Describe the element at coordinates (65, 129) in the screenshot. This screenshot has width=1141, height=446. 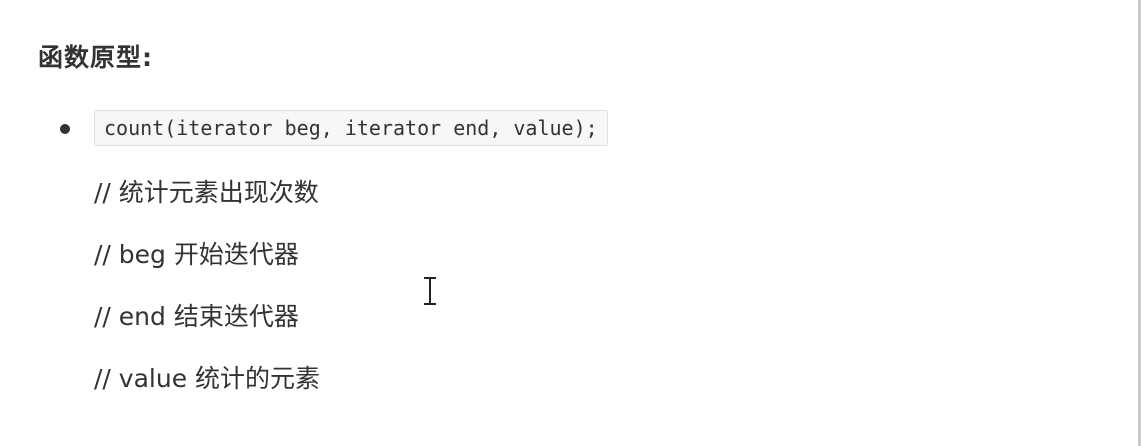
I see `bullet-icon` at that location.